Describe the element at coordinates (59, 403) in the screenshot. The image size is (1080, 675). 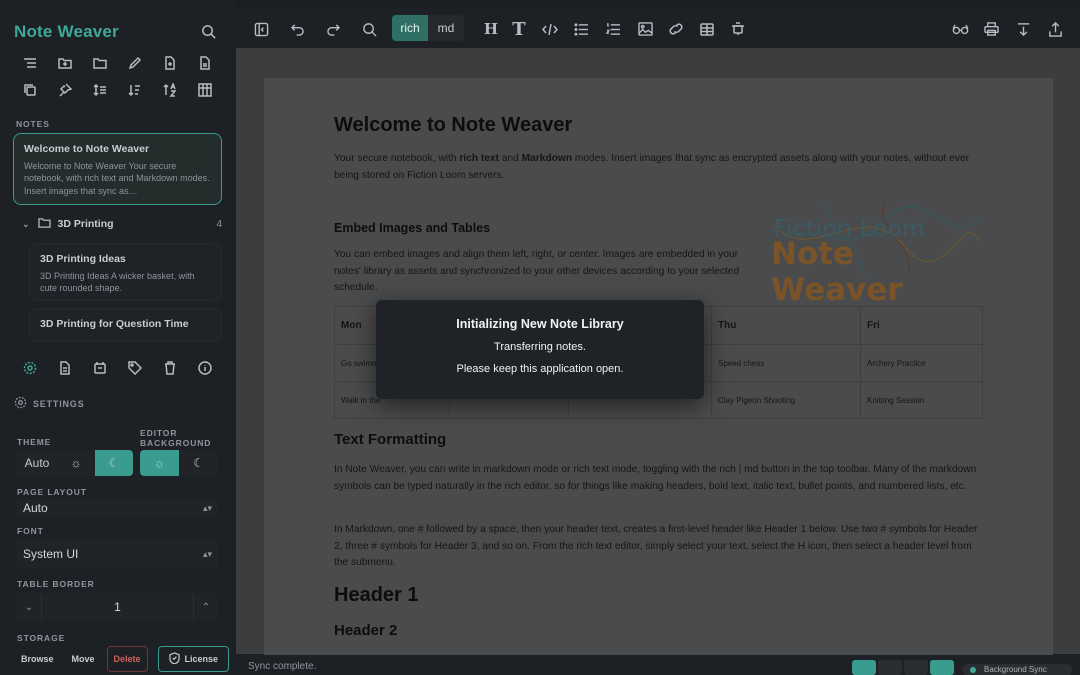
I see `settings-label: SETTINGS` at that location.